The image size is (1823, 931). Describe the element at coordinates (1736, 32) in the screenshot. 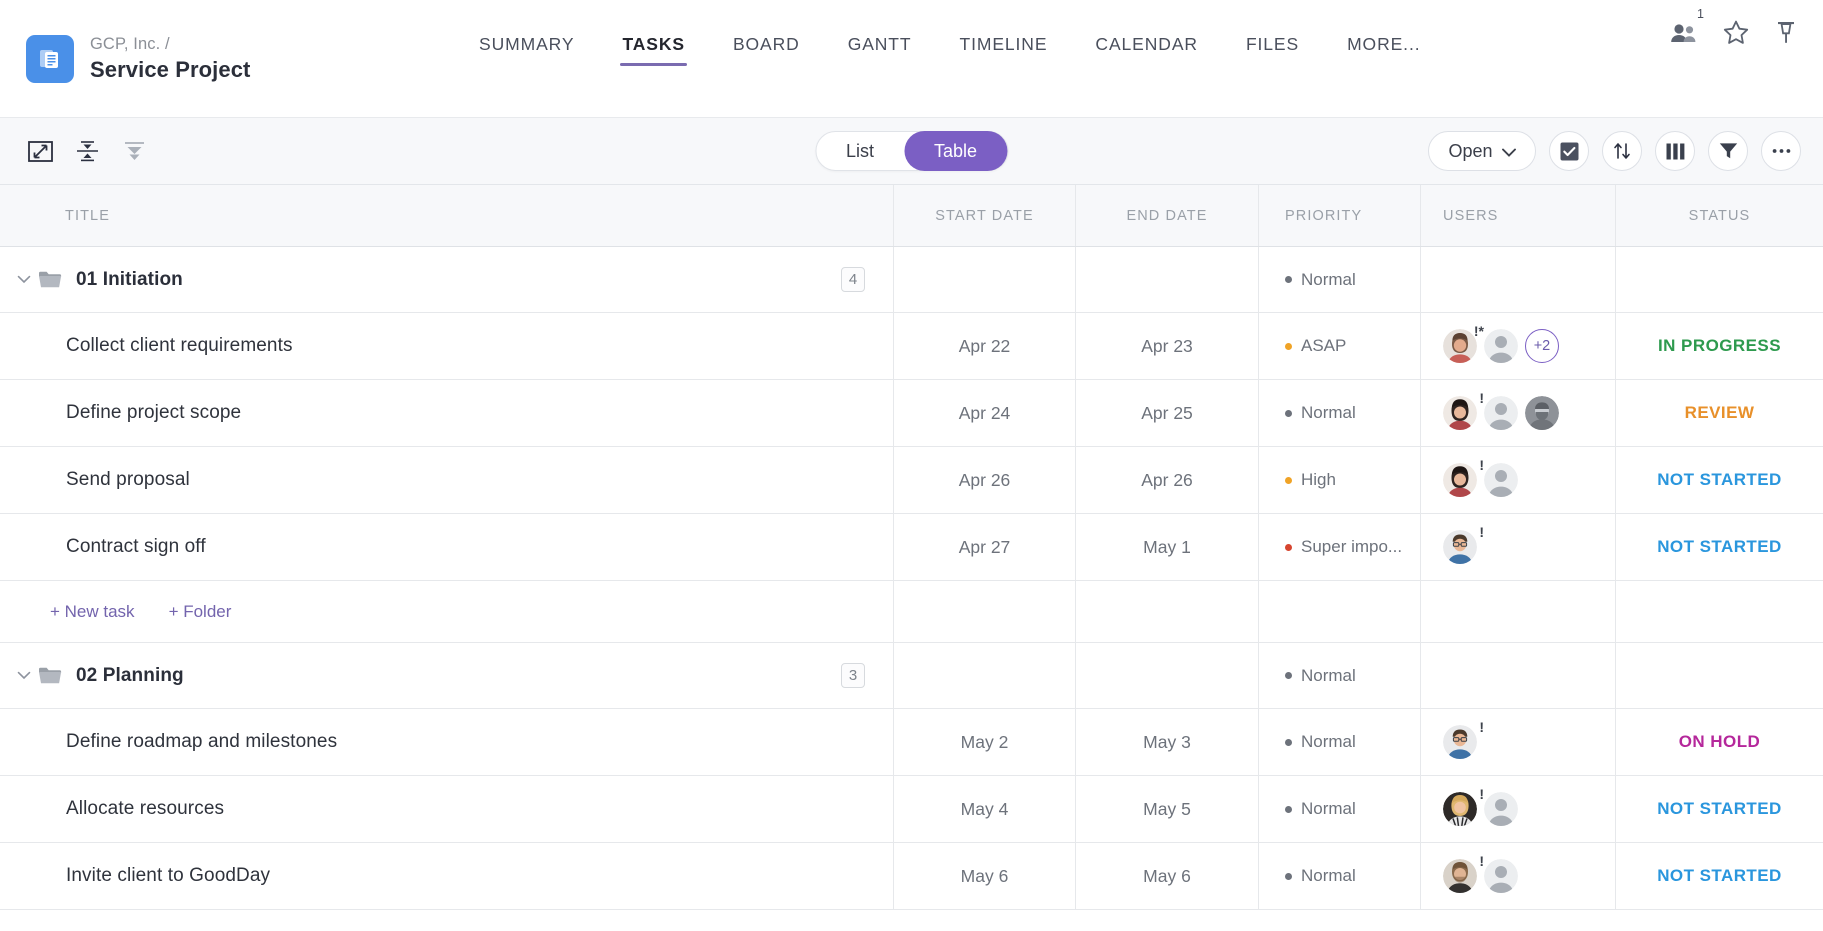

I see `star-icon` at that location.